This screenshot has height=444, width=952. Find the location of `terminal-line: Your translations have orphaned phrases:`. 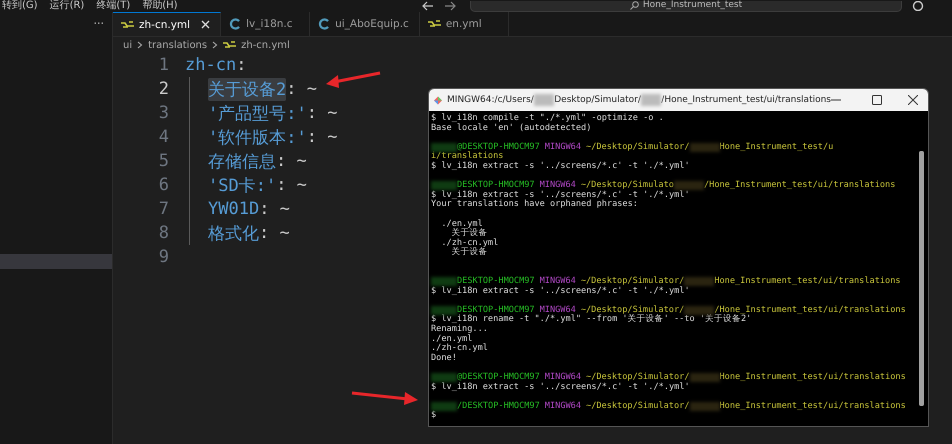

terminal-line: Your translations have orphaned phrases: is located at coordinates (534, 205).